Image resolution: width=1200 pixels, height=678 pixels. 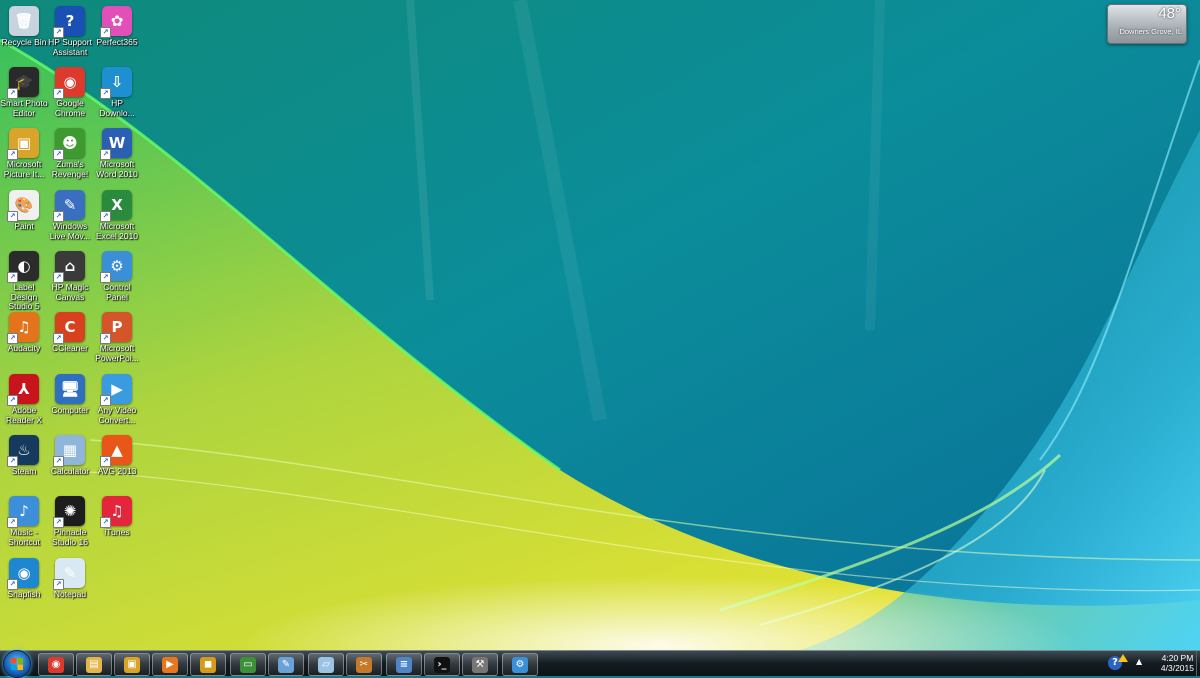 I want to click on desktop-icon: W ↗ Microsoft Word 2010, so click(x=117, y=151).